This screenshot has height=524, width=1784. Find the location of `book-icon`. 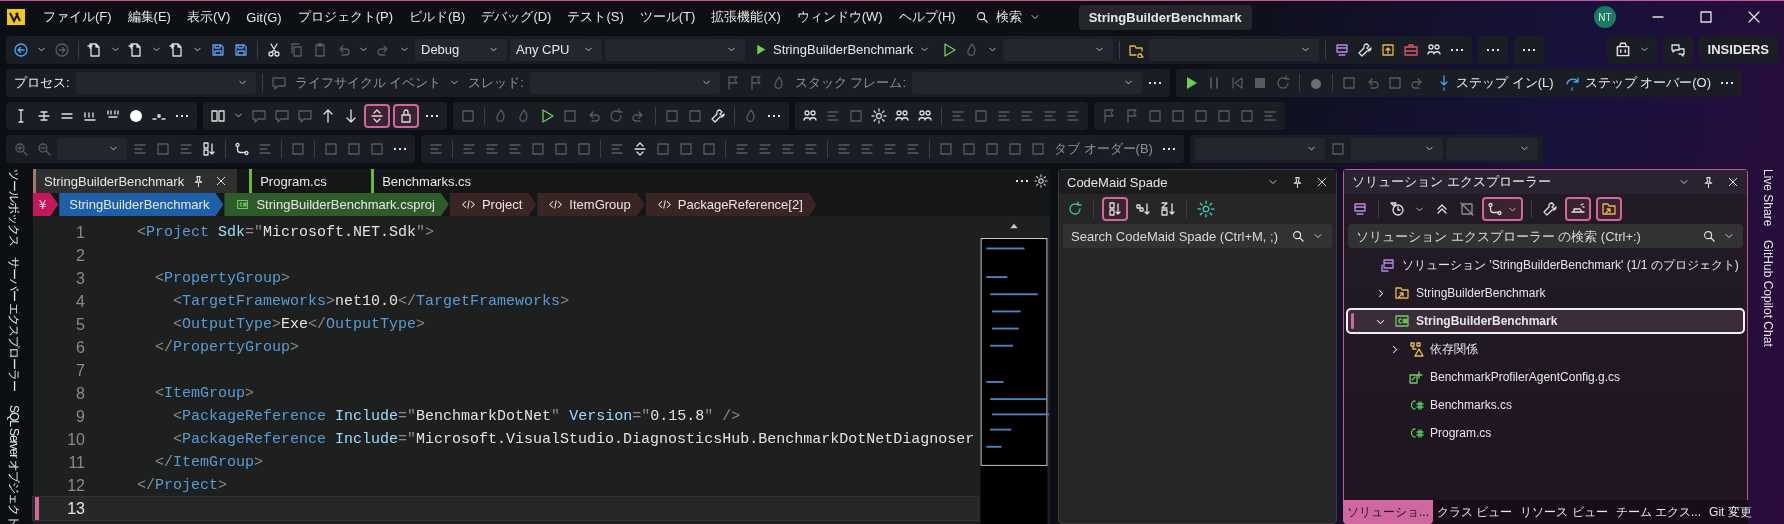

book-icon is located at coordinates (218, 115).